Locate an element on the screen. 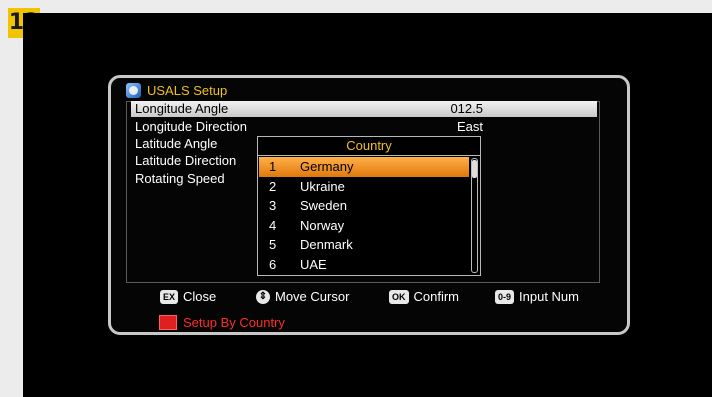 This screenshot has height=397, width=712. setting-value: 012.5 is located at coordinates (466, 108).